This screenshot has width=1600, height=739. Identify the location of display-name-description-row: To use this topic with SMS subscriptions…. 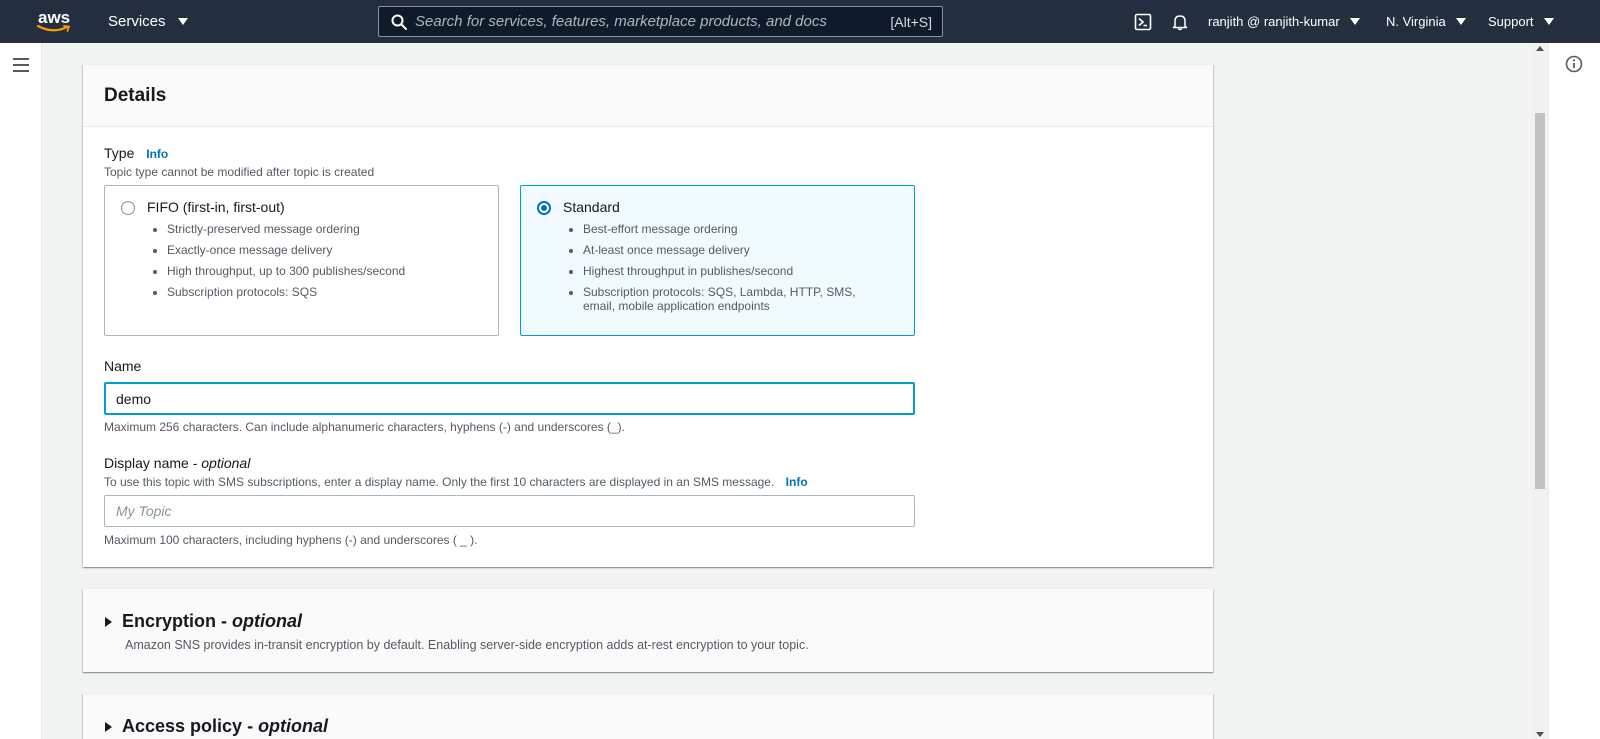
(456, 482).